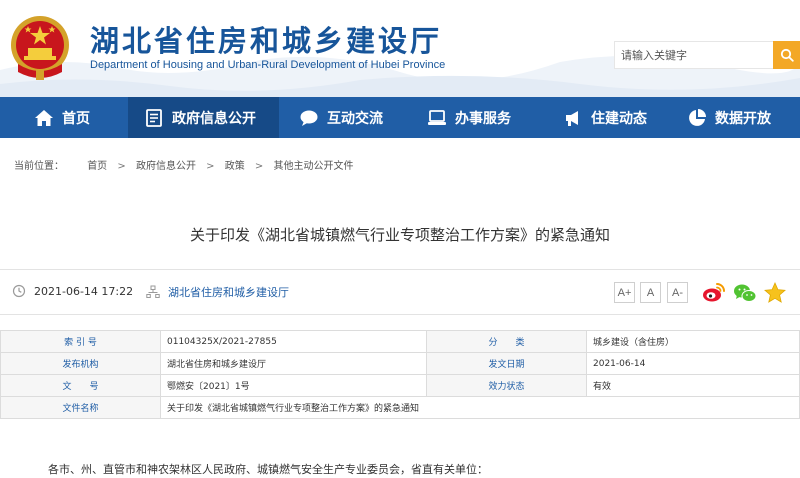 Image resolution: width=800 pixels, height=478 pixels. Describe the element at coordinates (228, 292) in the screenshot. I see `publish-source-text: 湖北省住房和城乡建设厅` at that location.